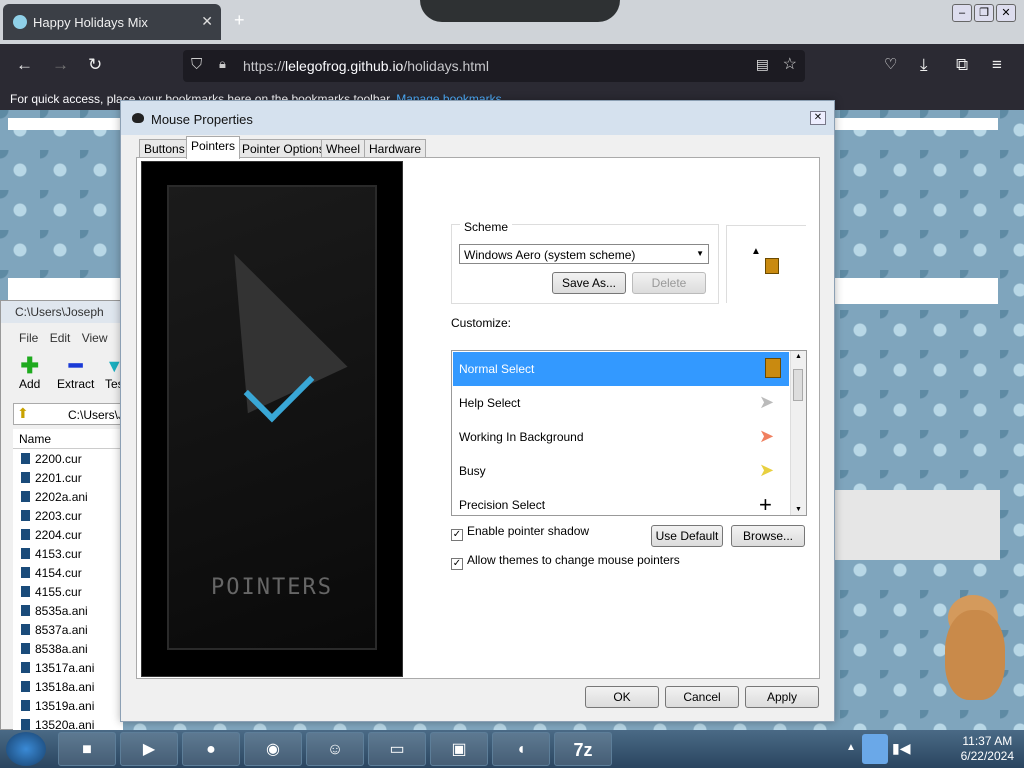 This screenshot has width=1024, height=768. I want to click on pointer-row-precision: Precision Select +, so click(621, 502).